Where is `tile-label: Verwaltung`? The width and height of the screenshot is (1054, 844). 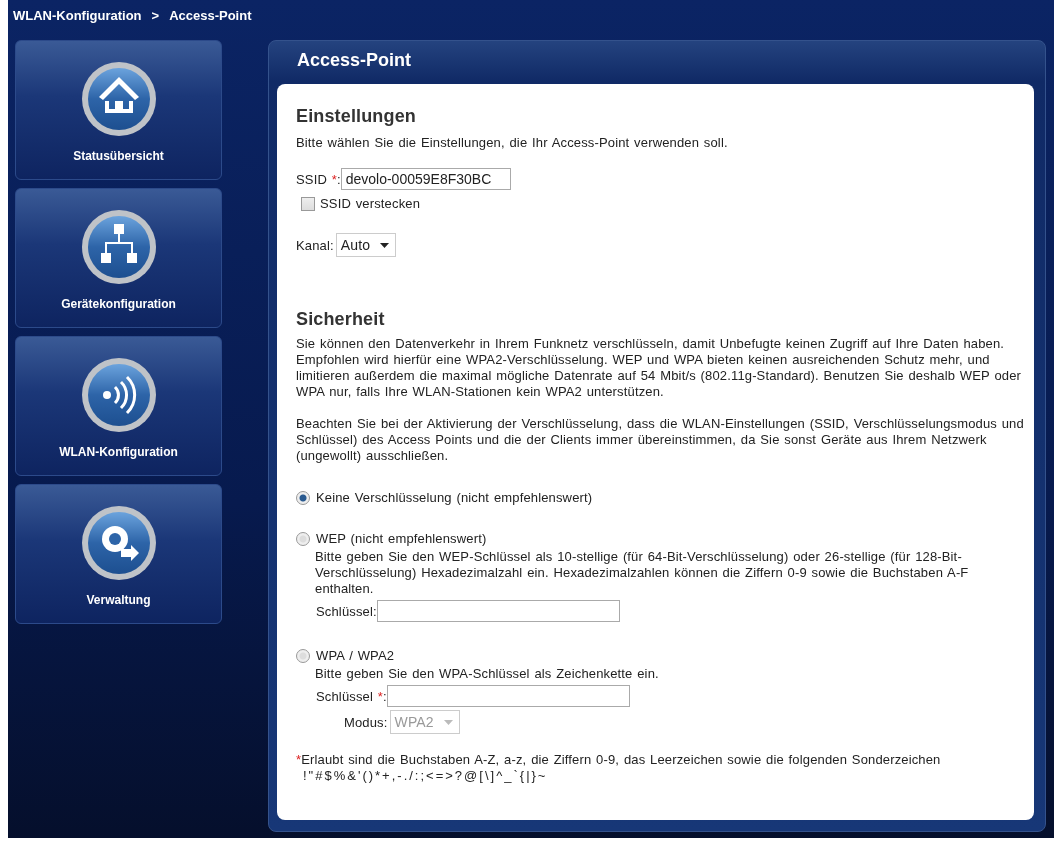 tile-label: Verwaltung is located at coordinates (118, 600).